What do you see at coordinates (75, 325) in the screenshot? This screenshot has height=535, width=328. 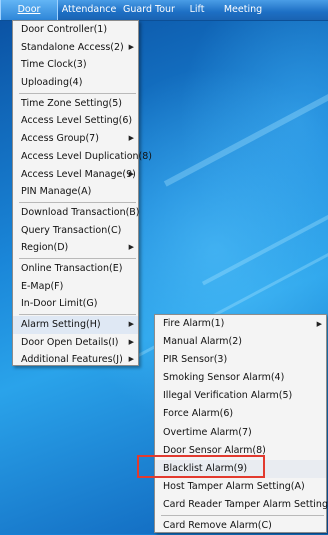 I see `menu-item-alarm-setting: Alarm Setting(H) ▶` at bounding box center [75, 325].